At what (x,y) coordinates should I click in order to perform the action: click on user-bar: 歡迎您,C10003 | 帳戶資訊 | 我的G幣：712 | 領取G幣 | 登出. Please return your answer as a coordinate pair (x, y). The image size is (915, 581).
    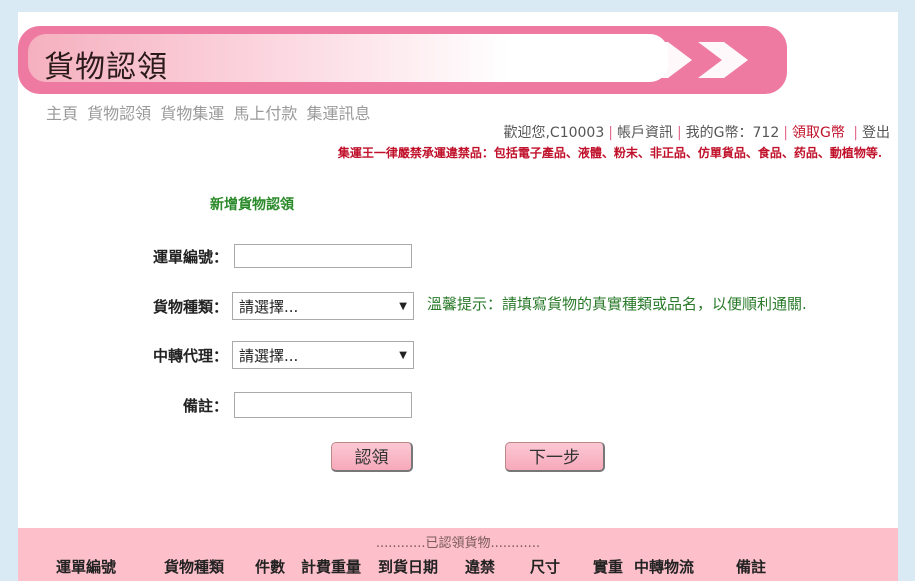
    Looking at the image, I should click on (696, 132).